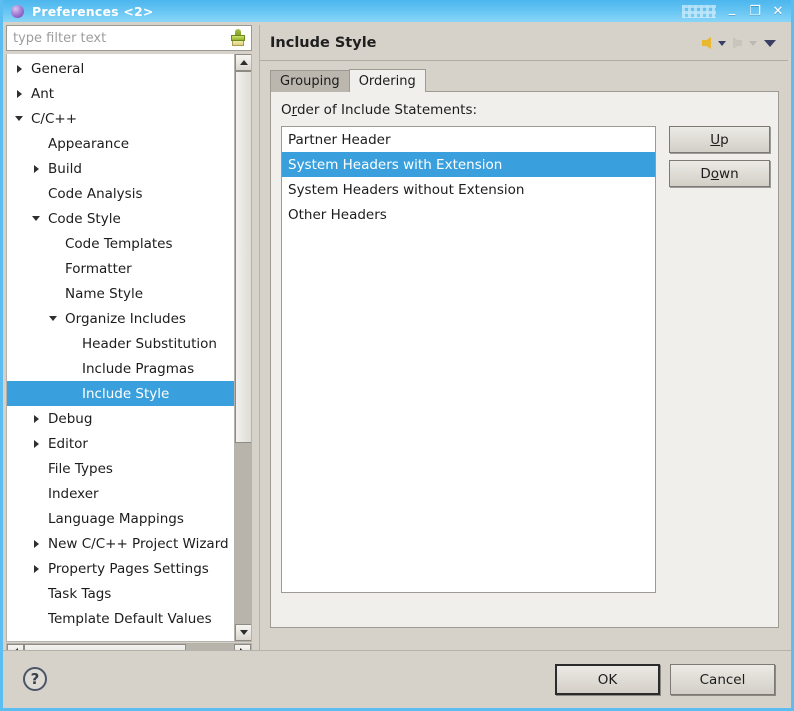  Describe the element at coordinates (397, 679) in the screenshot. I see `dialog-footer: ? OK Cancel` at that location.